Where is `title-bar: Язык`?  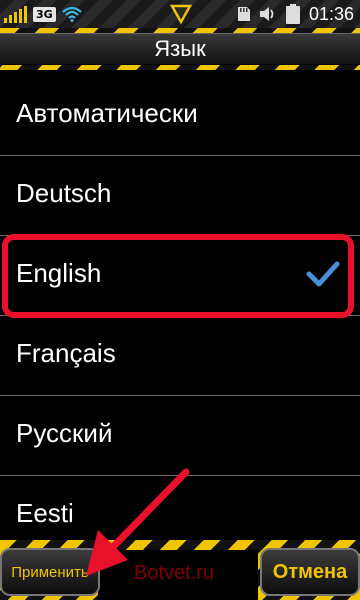 title-bar: Язык is located at coordinates (180, 49).